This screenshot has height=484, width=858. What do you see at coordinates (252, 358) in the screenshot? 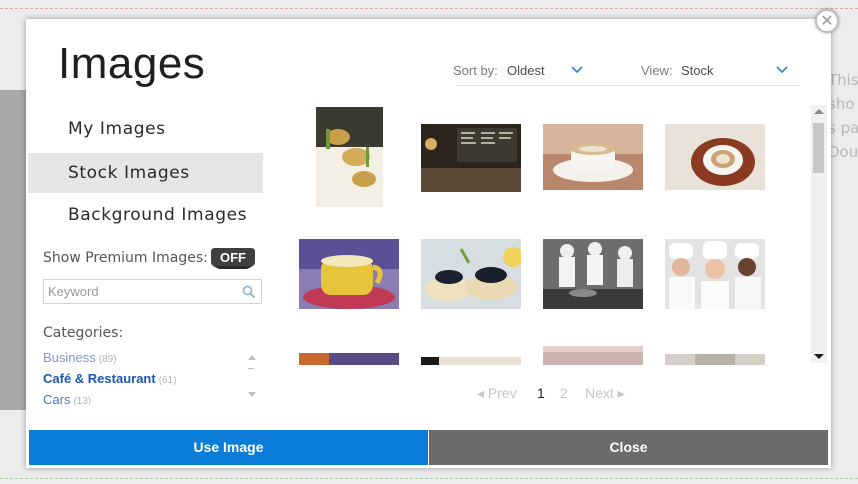
I see `categories-scroll-up-icon` at bounding box center [252, 358].